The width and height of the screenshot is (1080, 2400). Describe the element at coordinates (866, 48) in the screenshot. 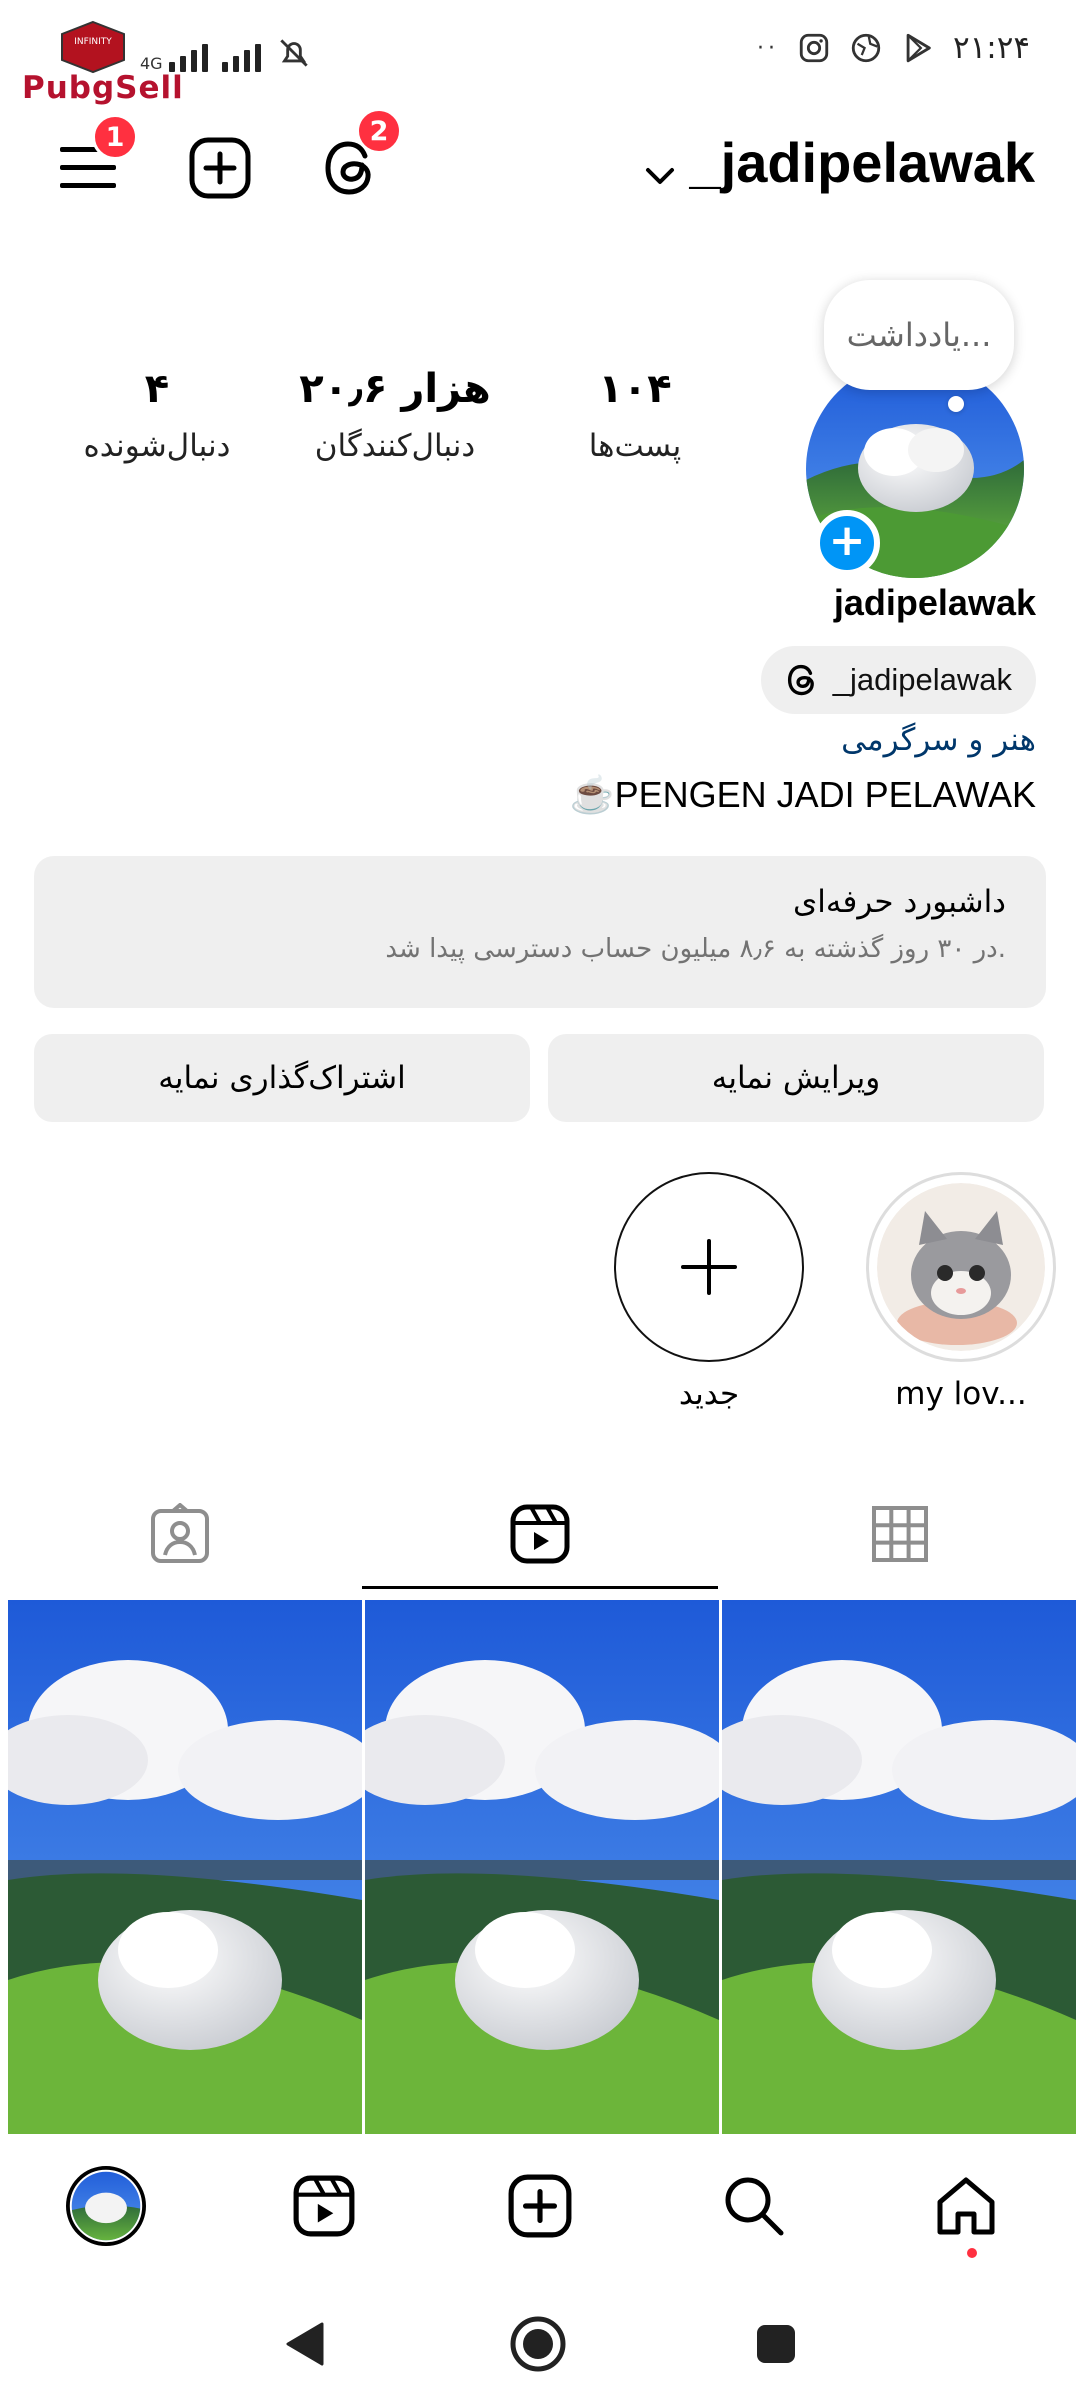

I see `vpn-icon` at that location.